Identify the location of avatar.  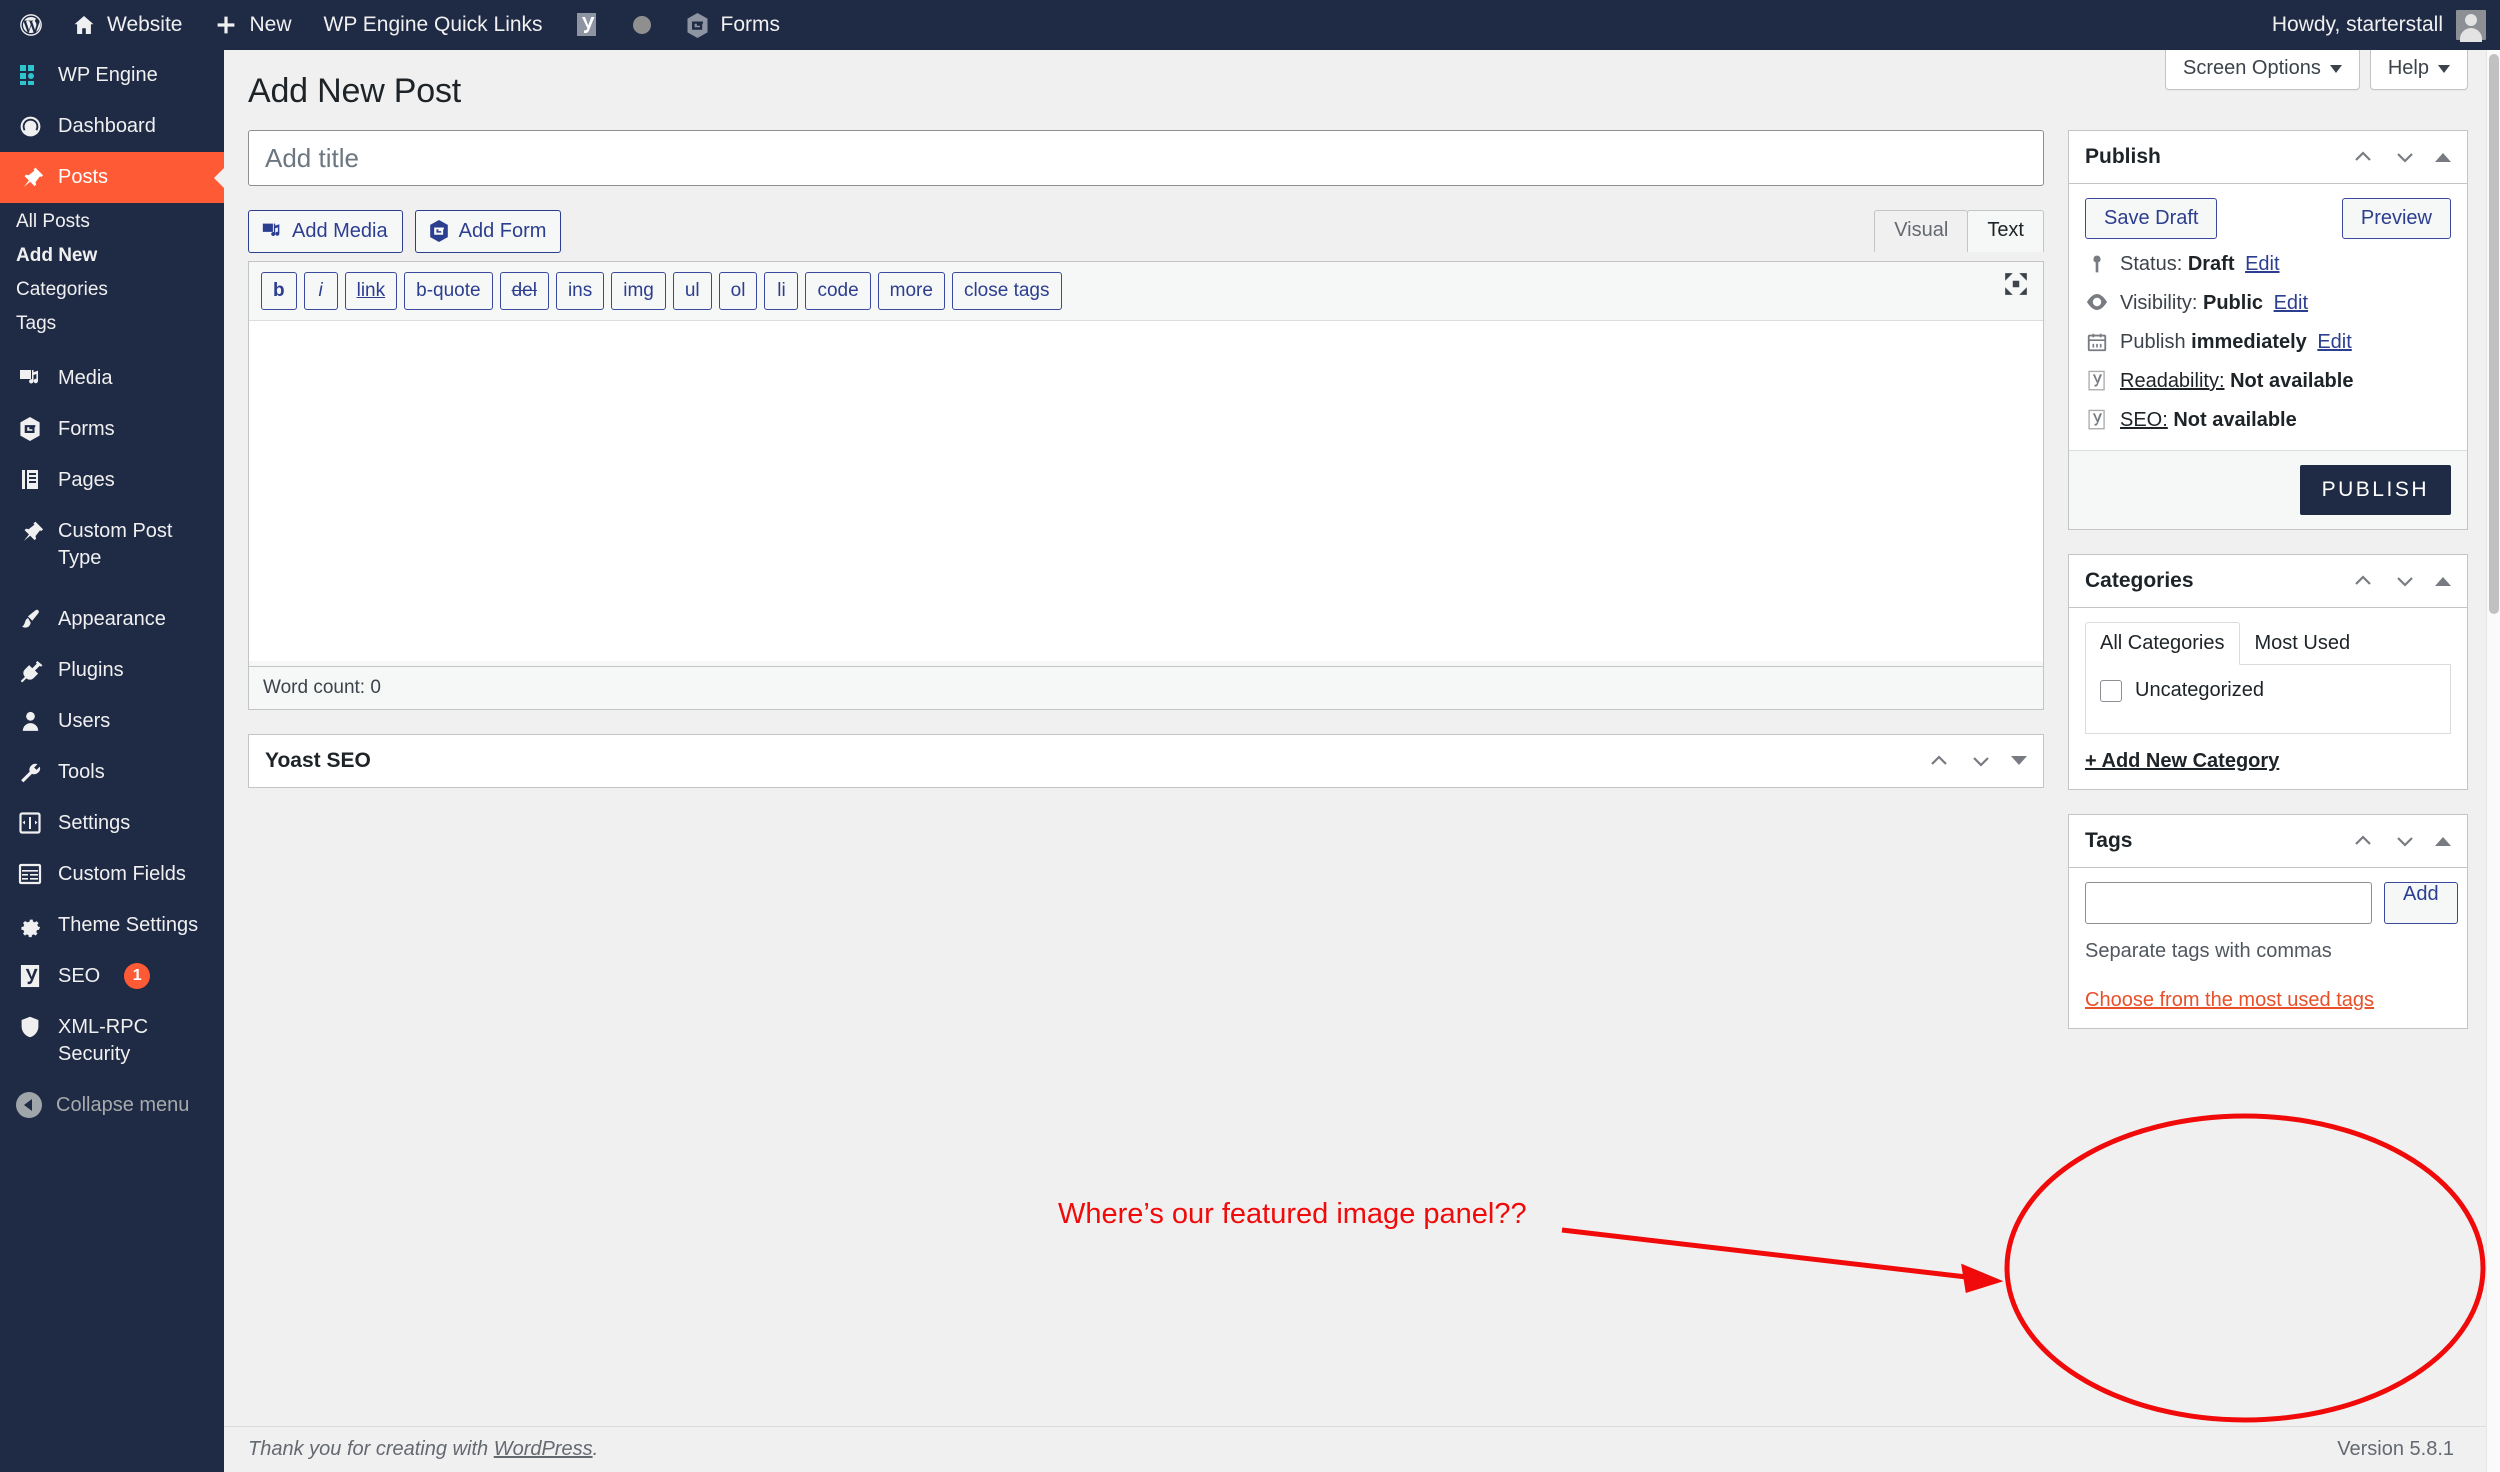
(2471, 26).